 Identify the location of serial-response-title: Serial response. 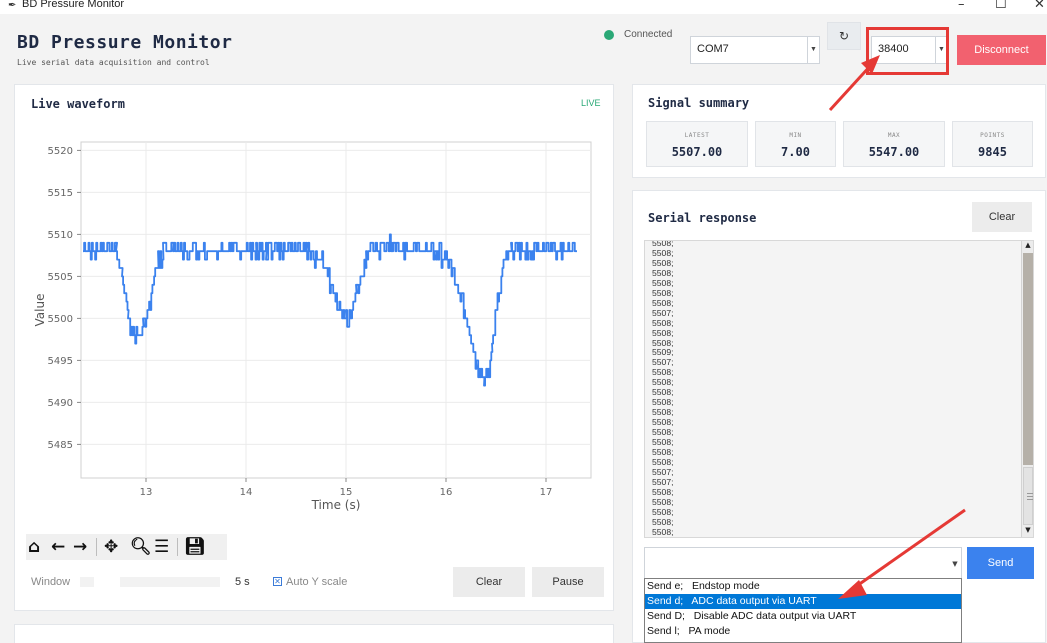
(702, 218).